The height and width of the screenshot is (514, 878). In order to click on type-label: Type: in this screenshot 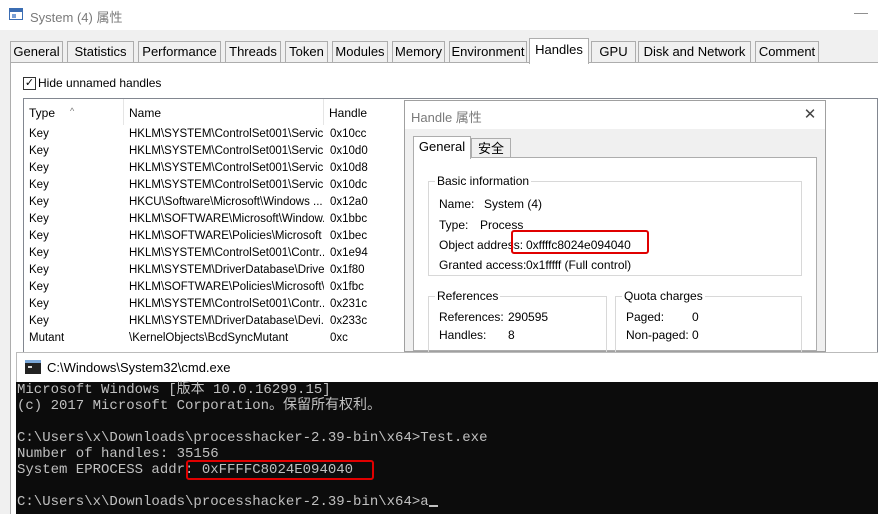, I will do `click(454, 225)`.